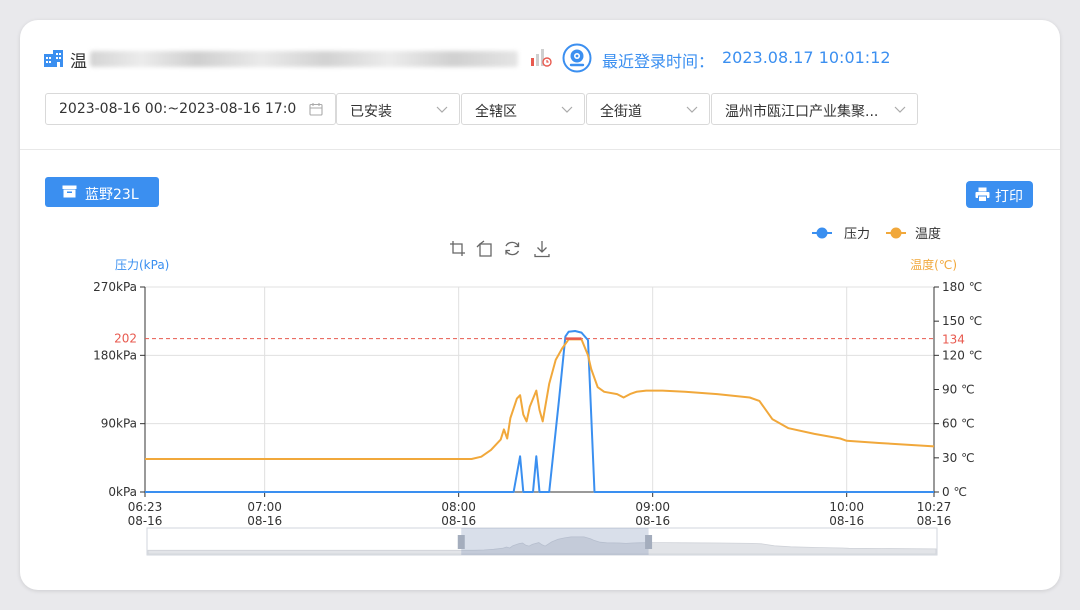  Describe the element at coordinates (115, 287) in the screenshot. I see `left-tick-label: 270kPa` at that location.